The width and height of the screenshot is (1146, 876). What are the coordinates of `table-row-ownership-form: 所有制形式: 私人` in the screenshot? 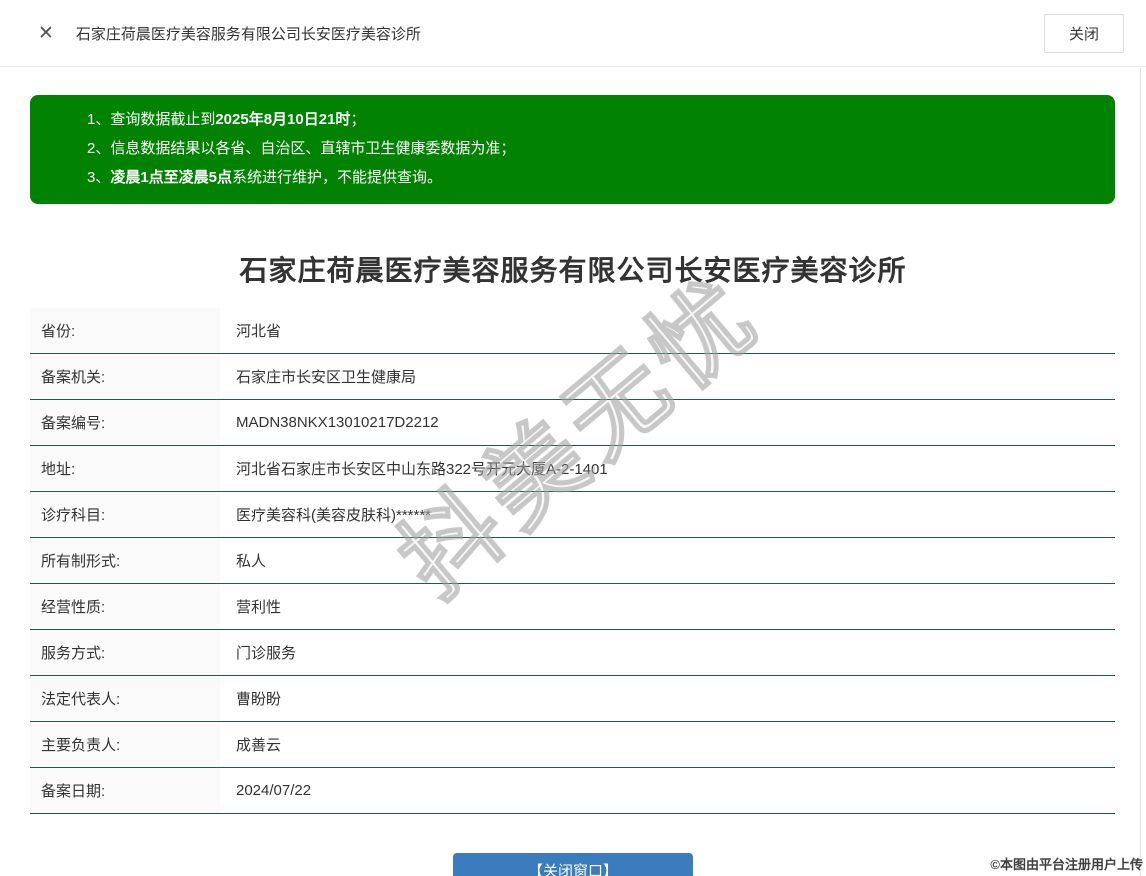 It's located at (572, 561).